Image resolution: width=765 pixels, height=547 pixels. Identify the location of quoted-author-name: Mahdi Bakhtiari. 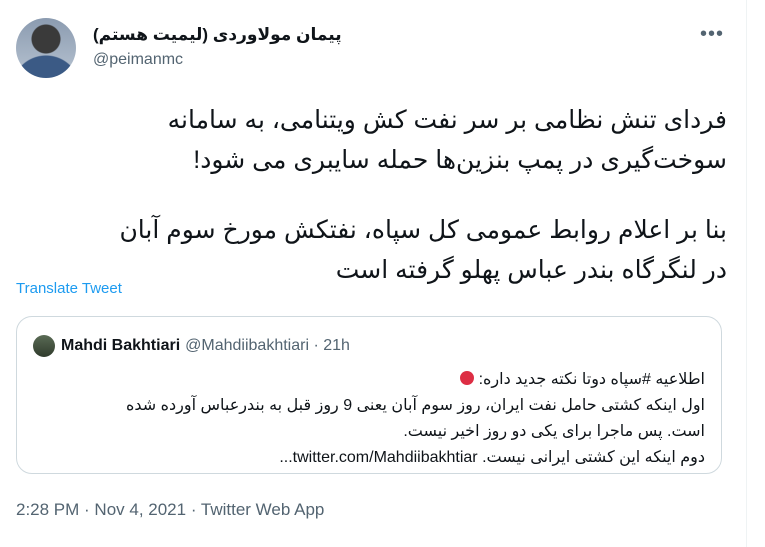
(121, 345).